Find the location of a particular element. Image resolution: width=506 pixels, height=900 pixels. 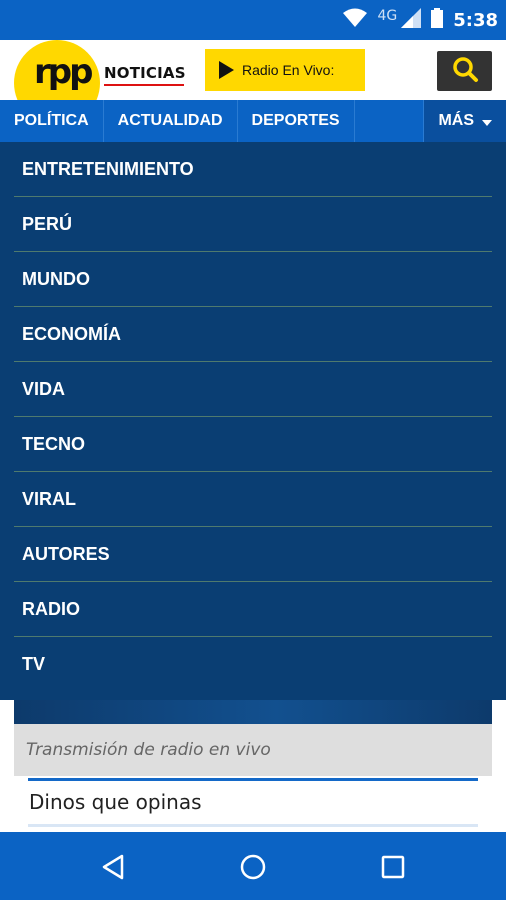

brand-label: NOTICIAS is located at coordinates (145, 73).